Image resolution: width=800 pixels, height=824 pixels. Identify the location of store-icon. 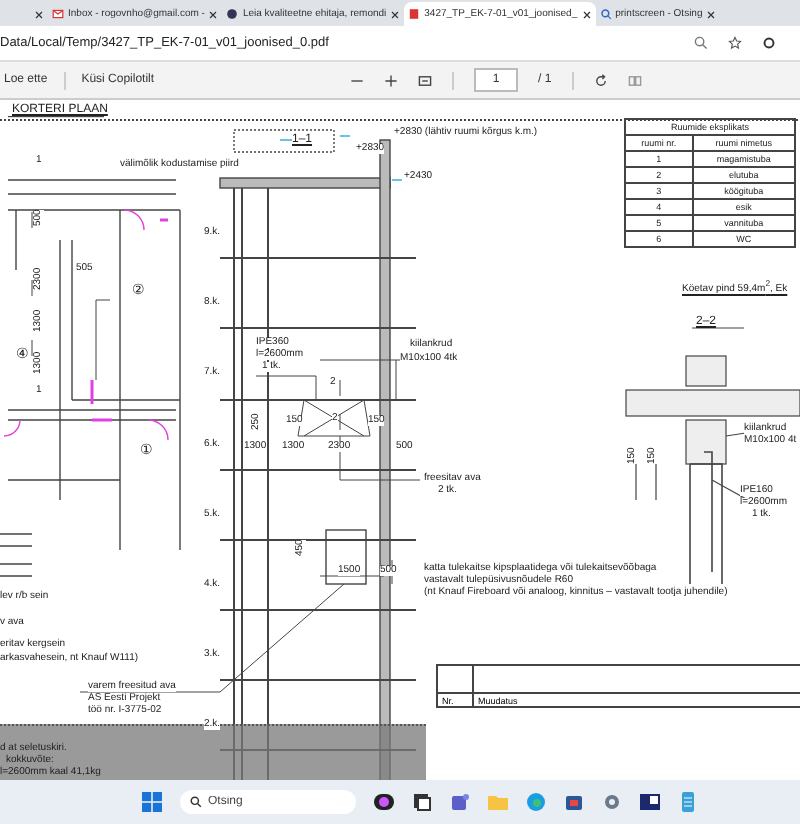
(574, 802).